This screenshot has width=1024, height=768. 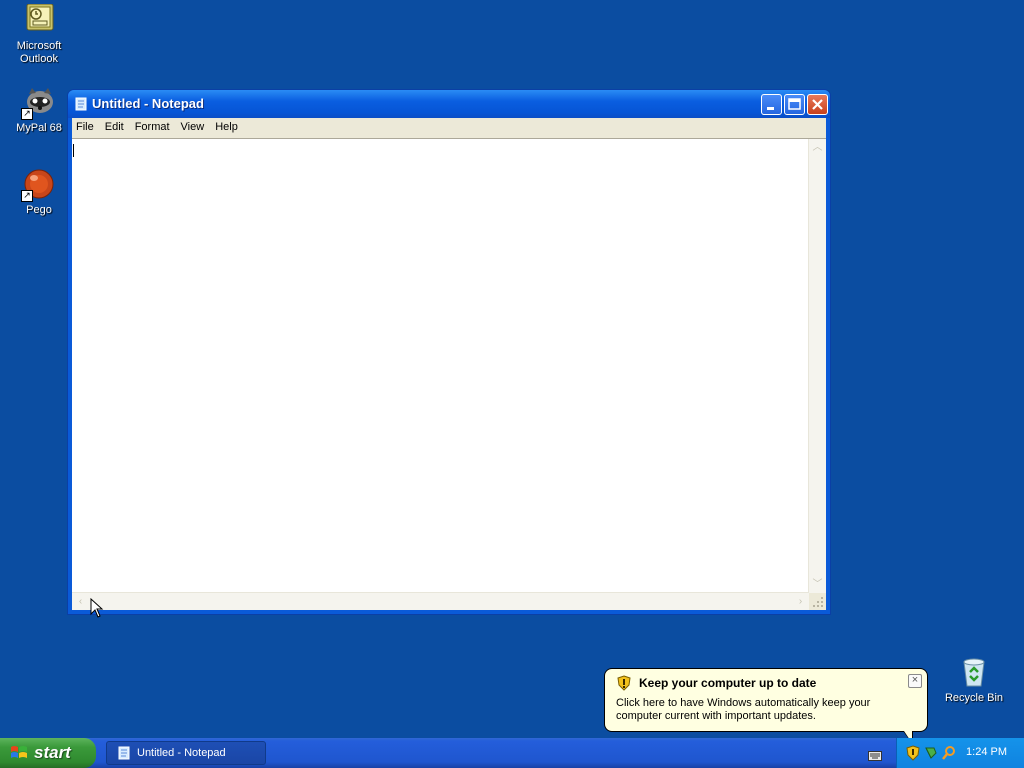 What do you see at coordinates (449, 104) in the screenshot?
I see `window-titlebar: Untitled - Notepad` at bounding box center [449, 104].